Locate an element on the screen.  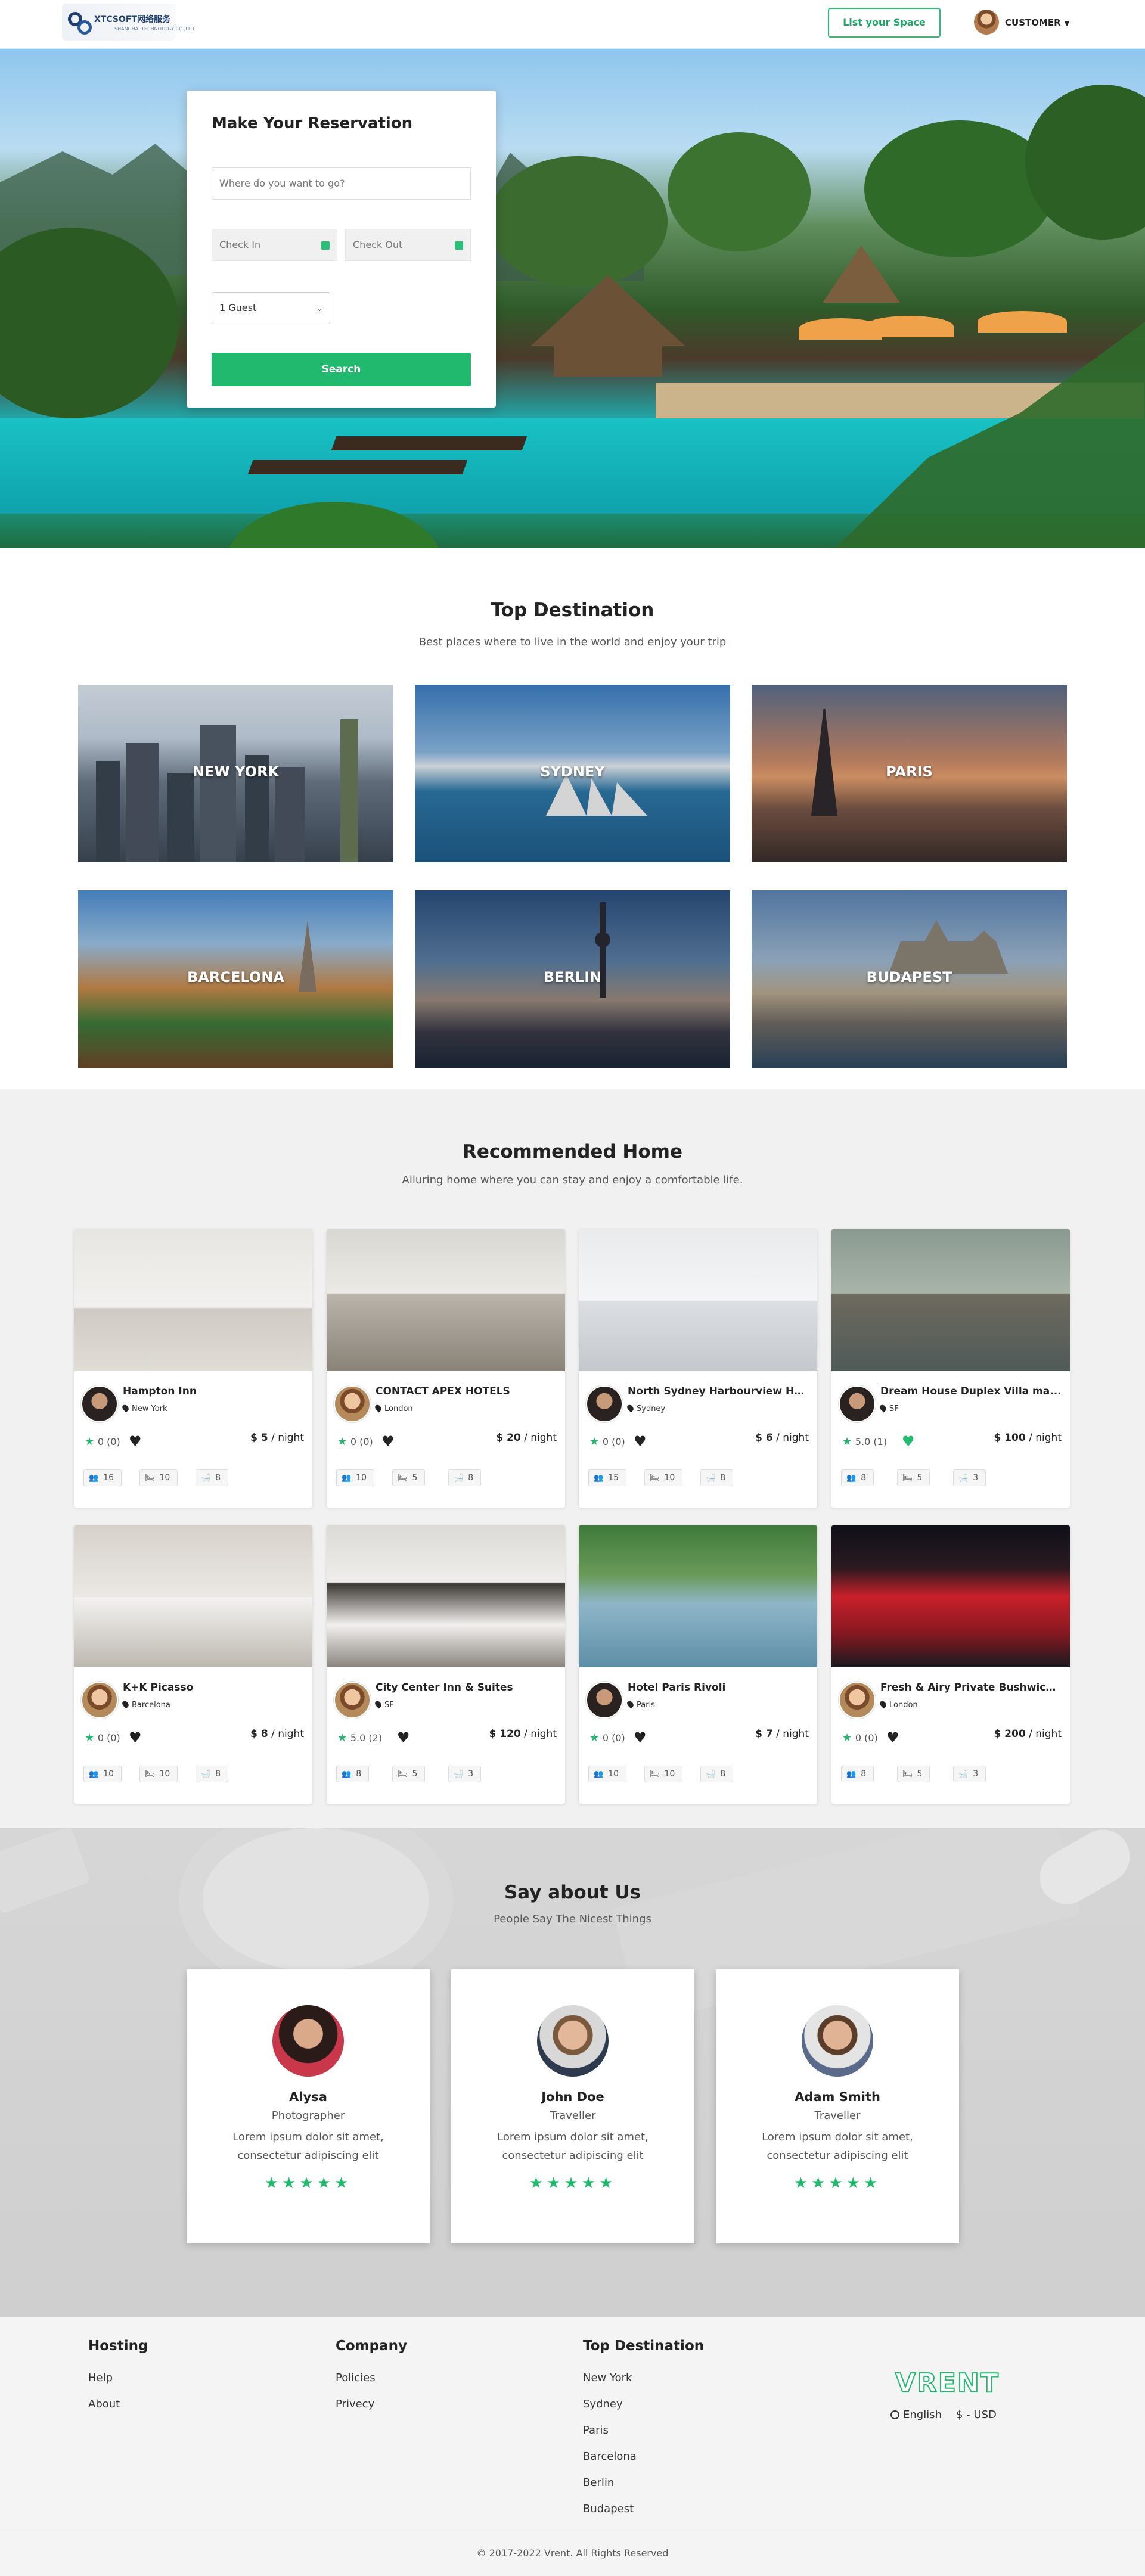
destination-card-sydney: SYDNEY is located at coordinates (572, 773).